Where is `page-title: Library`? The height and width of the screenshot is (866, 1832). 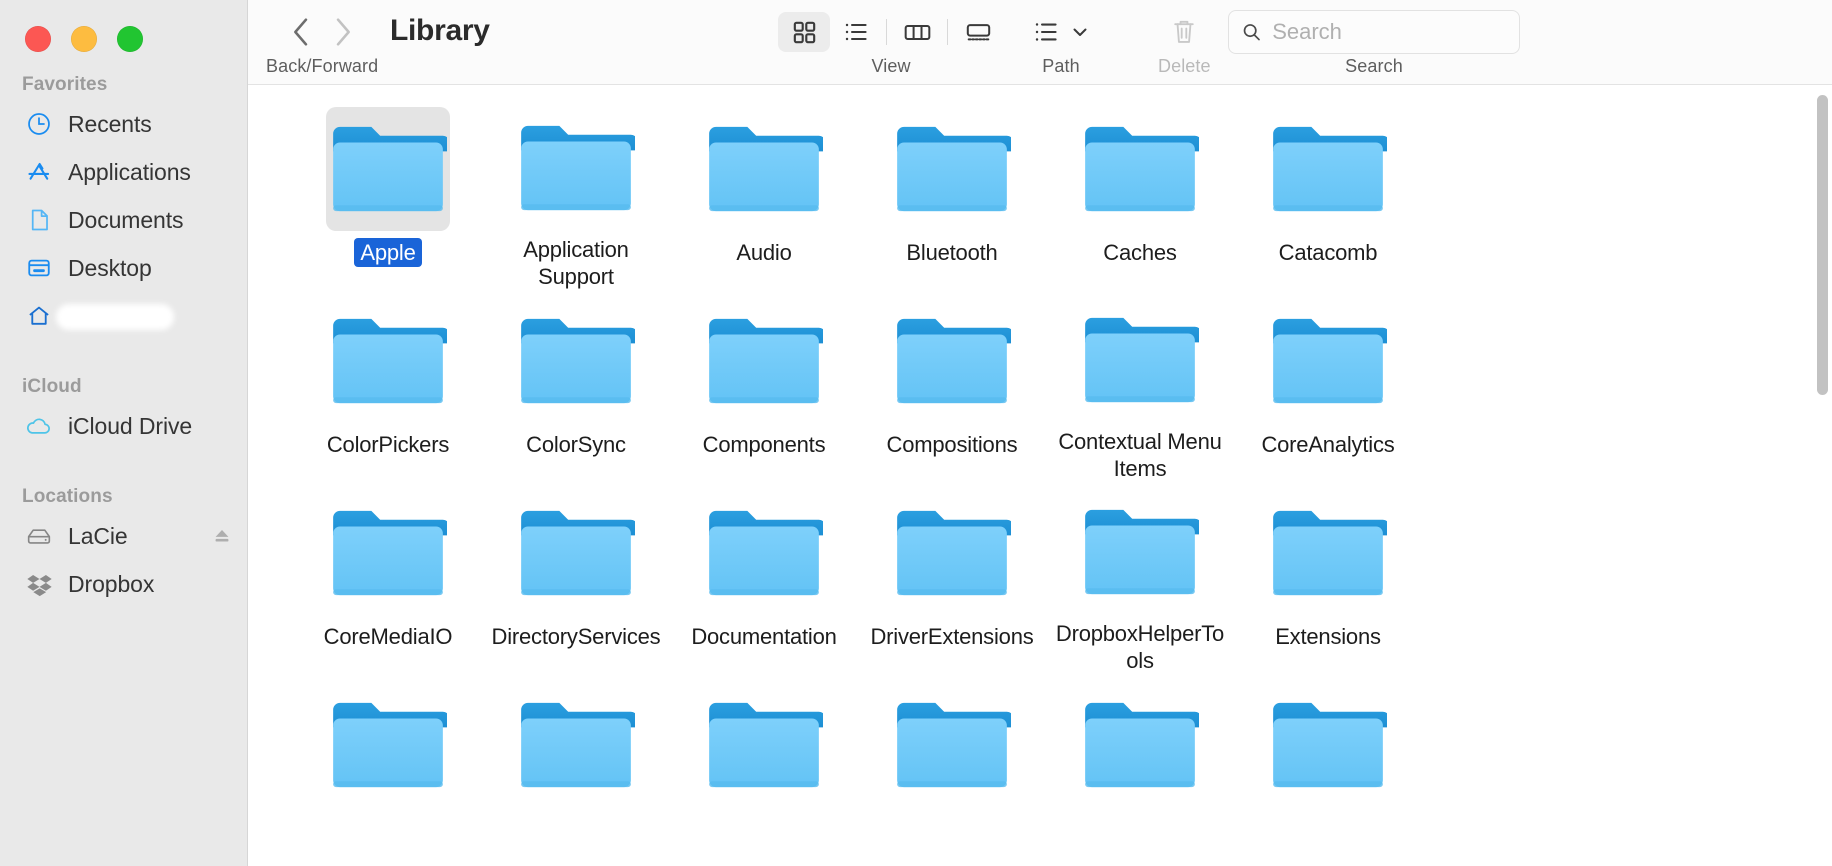 page-title: Library is located at coordinates (440, 30).